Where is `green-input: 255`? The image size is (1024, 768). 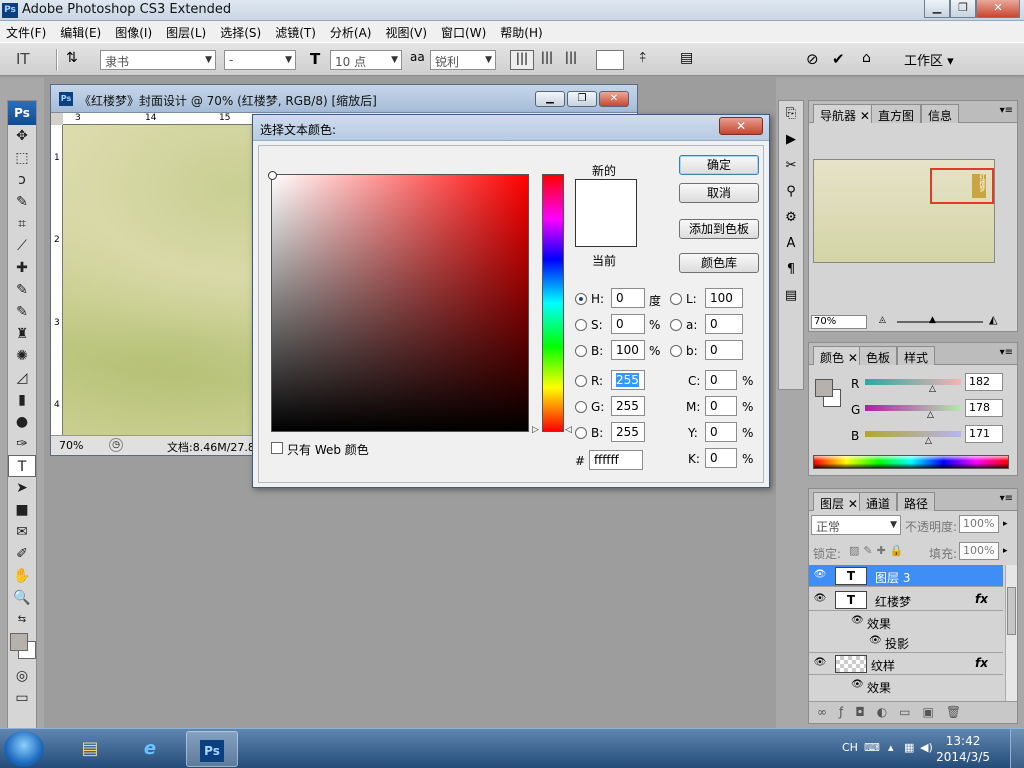 green-input: 255 is located at coordinates (628, 406).